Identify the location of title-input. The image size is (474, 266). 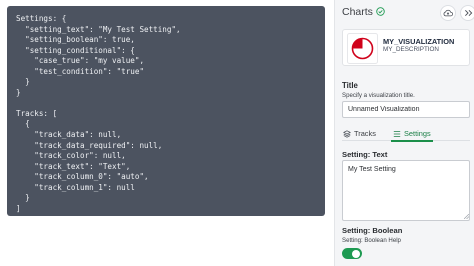
(406, 109).